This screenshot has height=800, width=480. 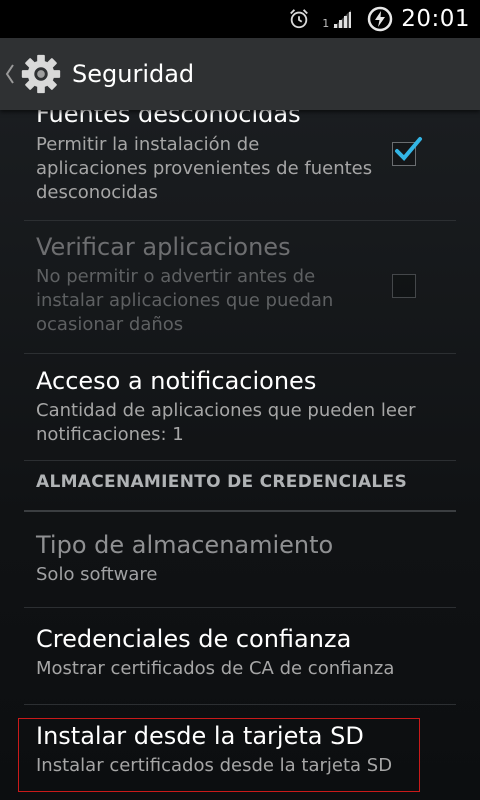 I want to click on sim-slot-indicator: 1, so click(x=326, y=23).